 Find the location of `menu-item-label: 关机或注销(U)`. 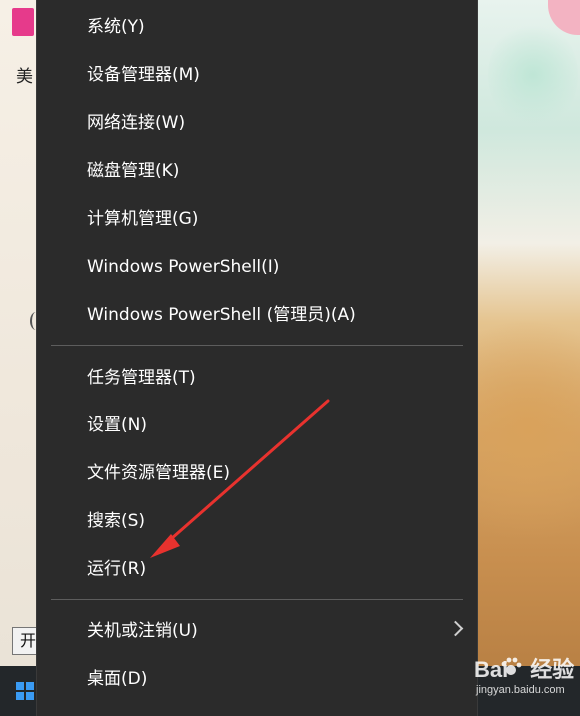

menu-item-label: 关机或注销(U) is located at coordinates (142, 631).